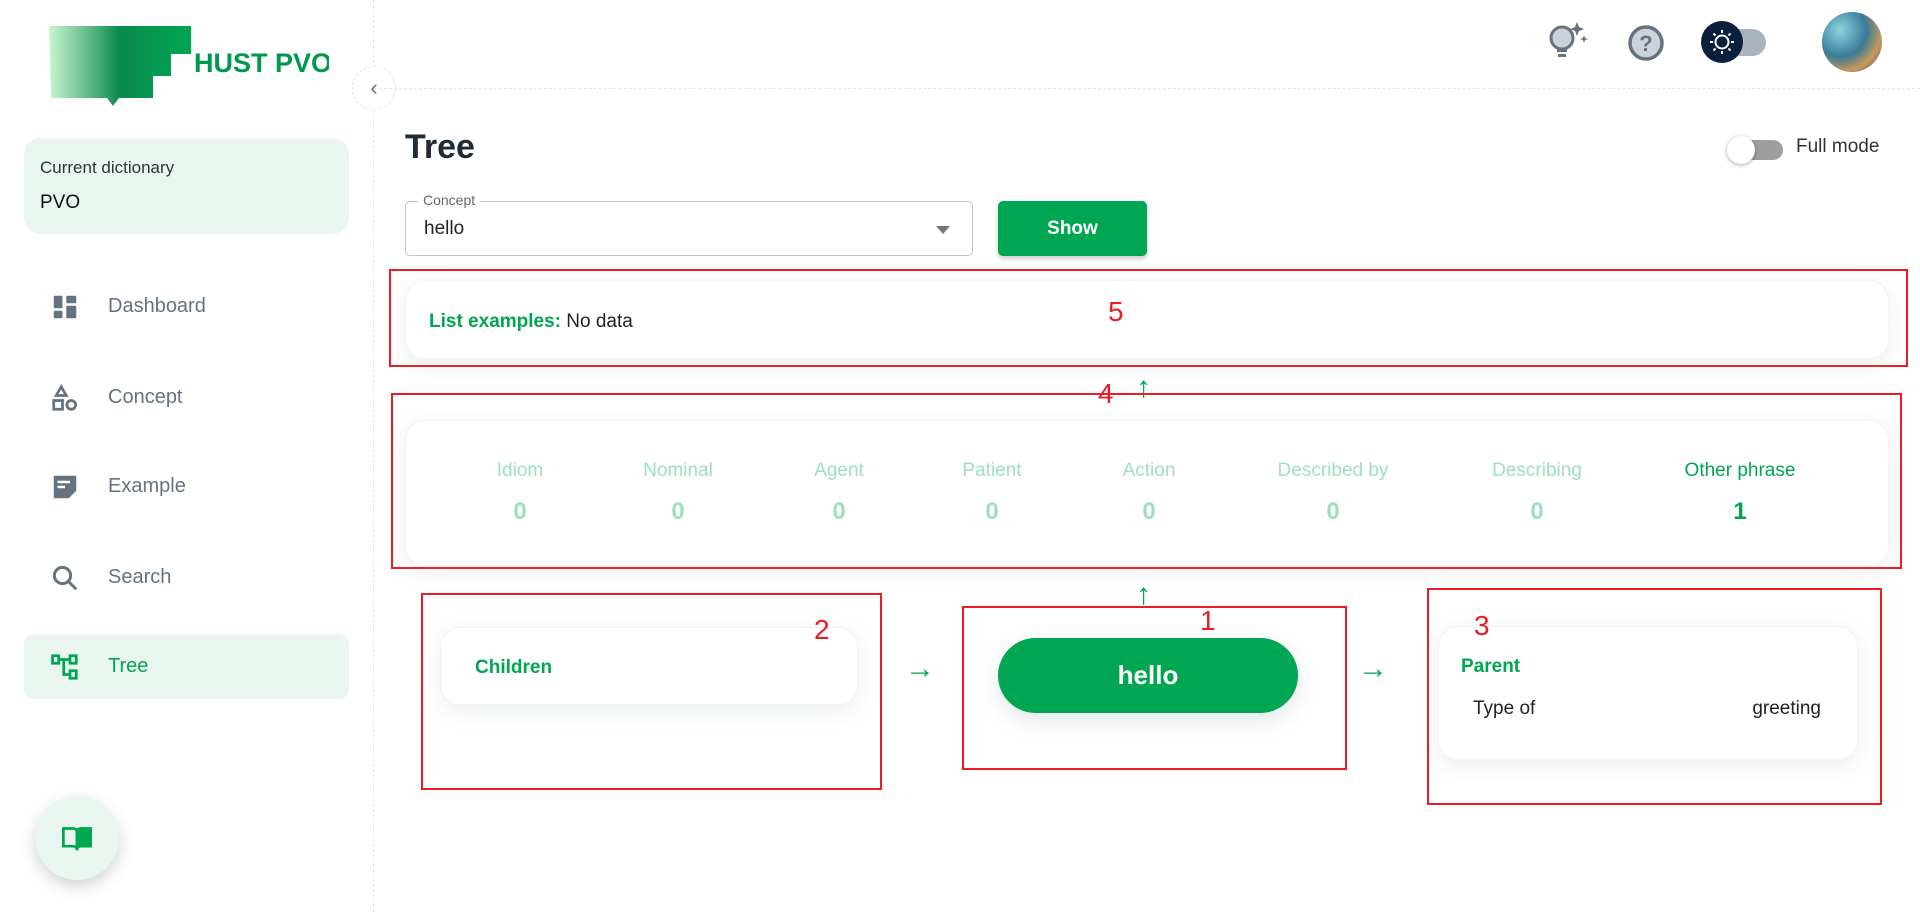  I want to click on sidebar-item-label: Search, so click(140, 577).